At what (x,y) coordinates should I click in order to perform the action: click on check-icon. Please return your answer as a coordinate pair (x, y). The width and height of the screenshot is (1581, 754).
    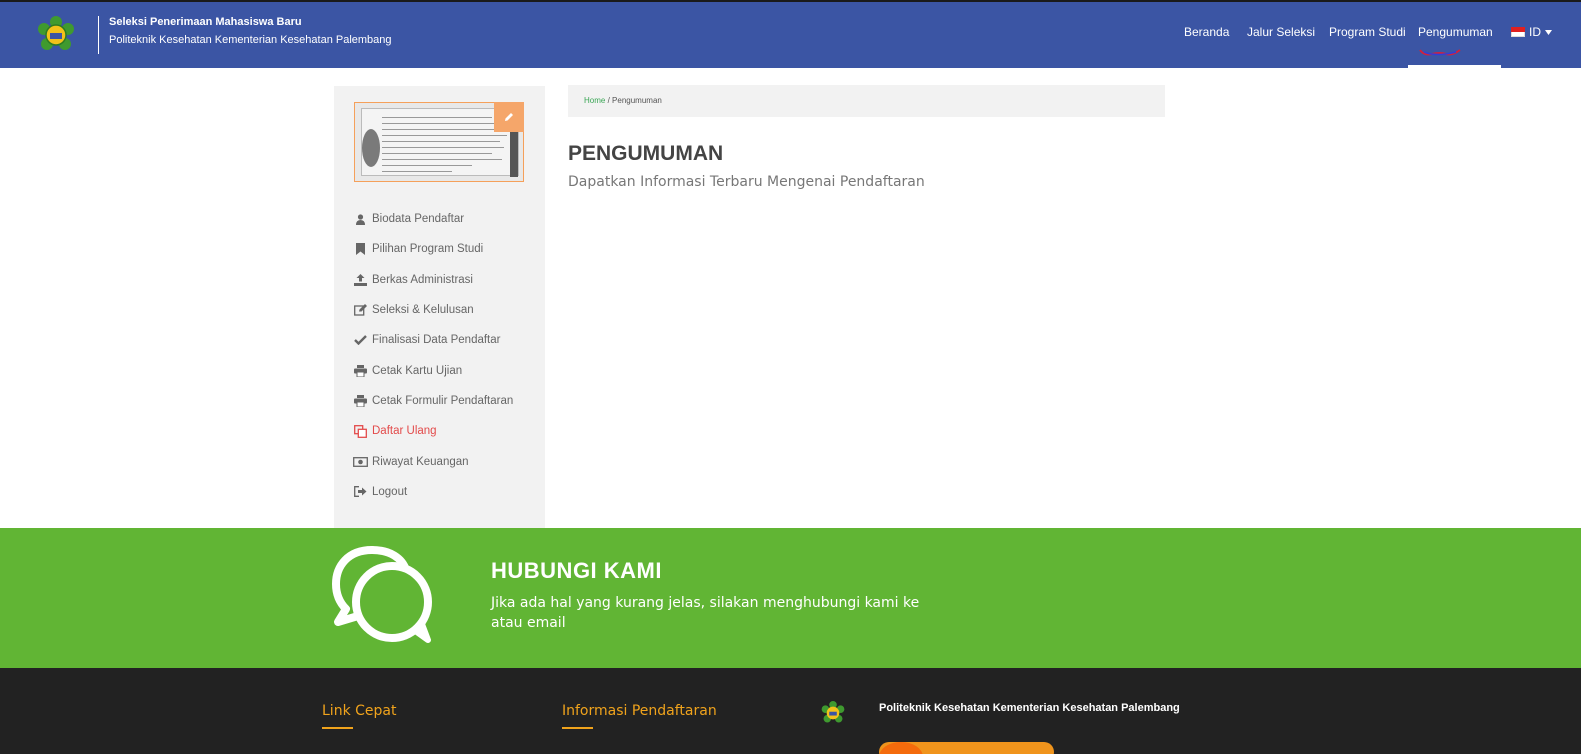
    Looking at the image, I should click on (360, 340).